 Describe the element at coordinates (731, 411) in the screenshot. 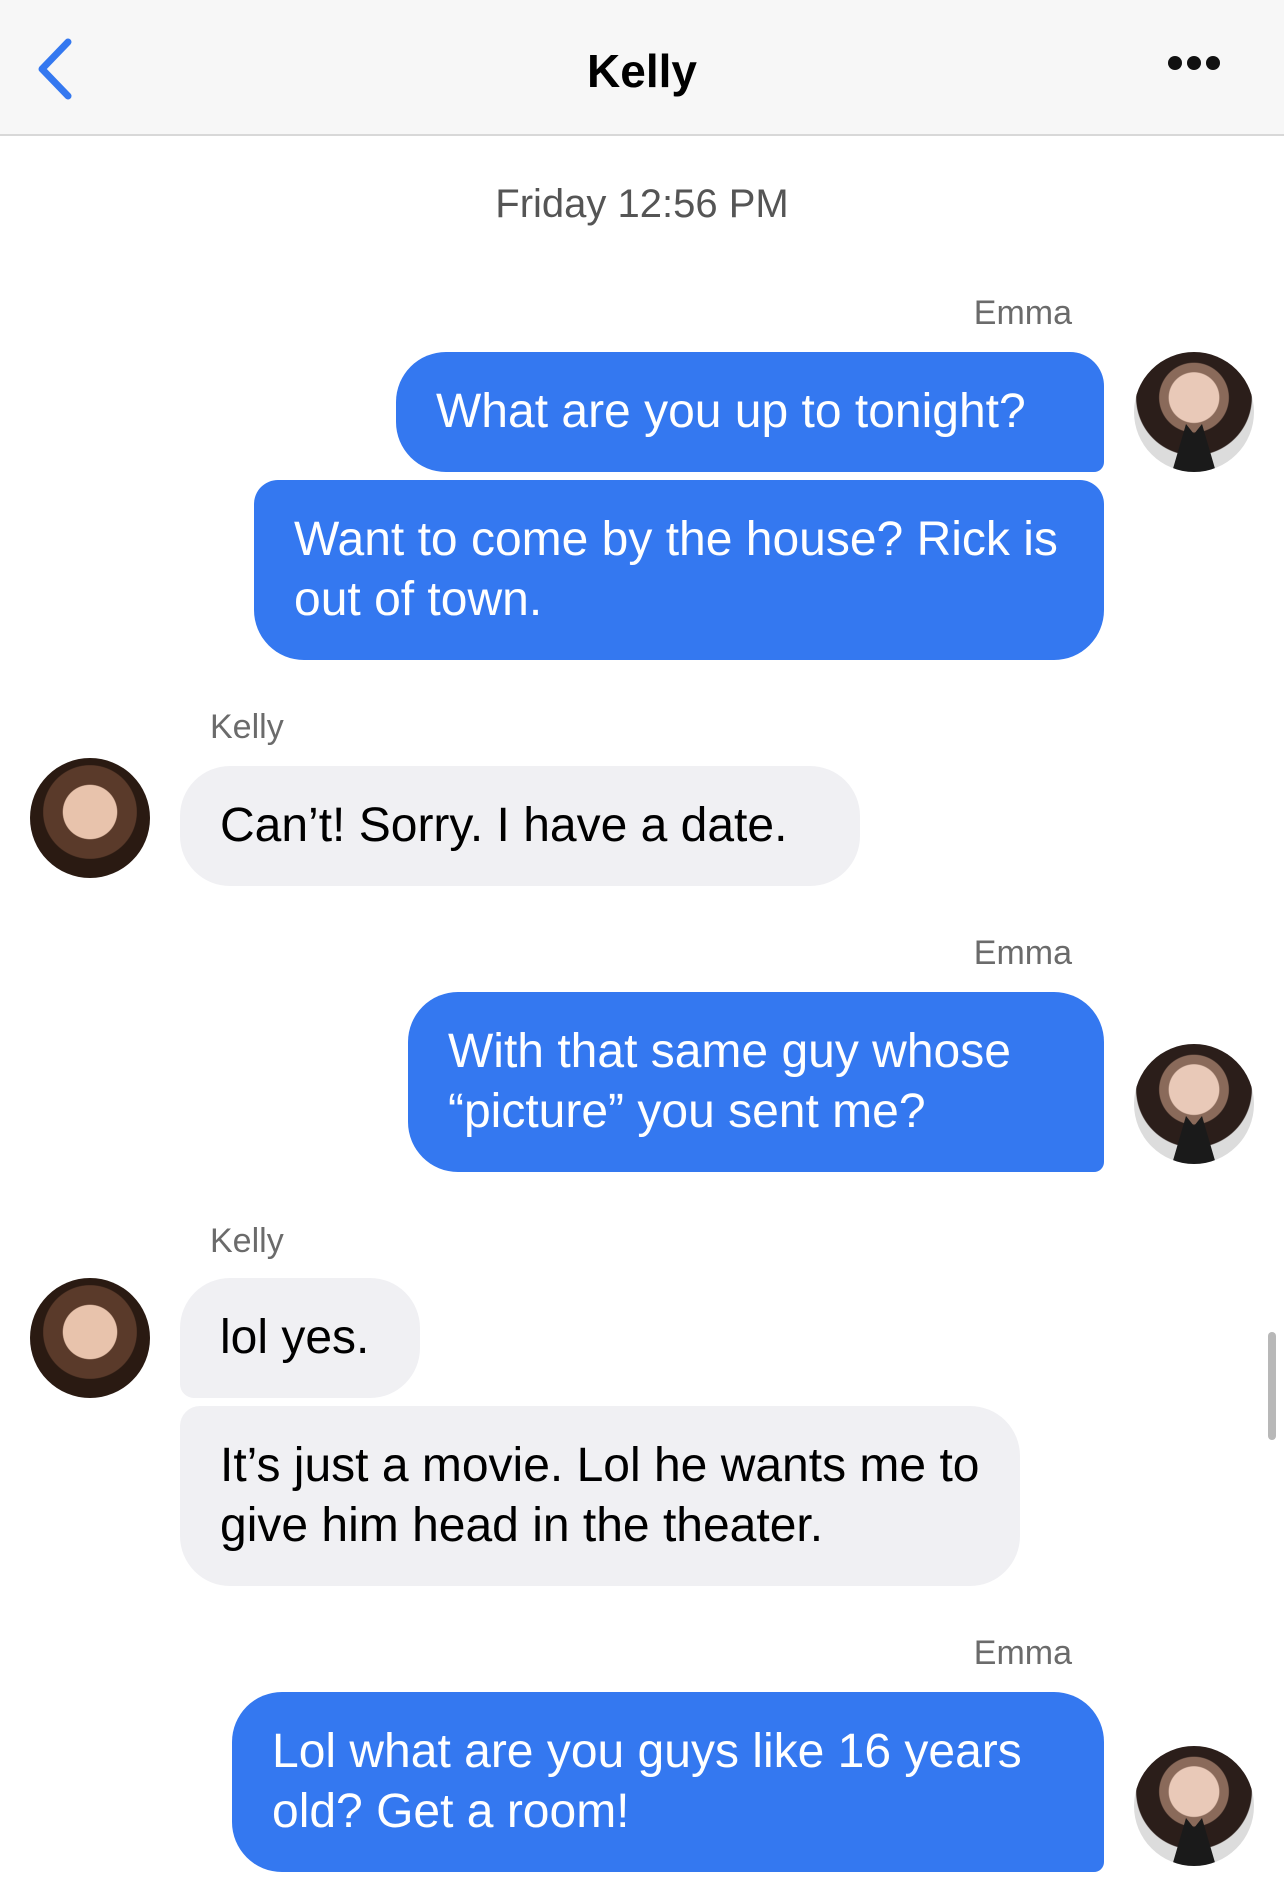

I see `message-text: What are you up to tonight?` at that location.